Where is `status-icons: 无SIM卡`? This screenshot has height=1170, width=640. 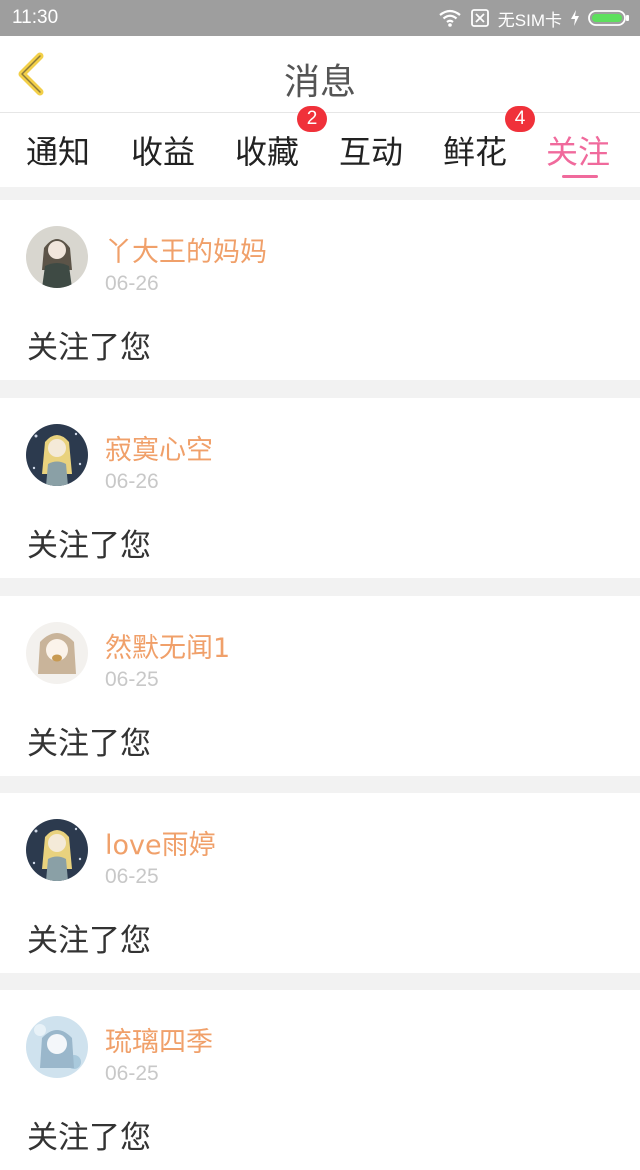
status-icons: 无SIM卡 is located at coordinates (534, 18).